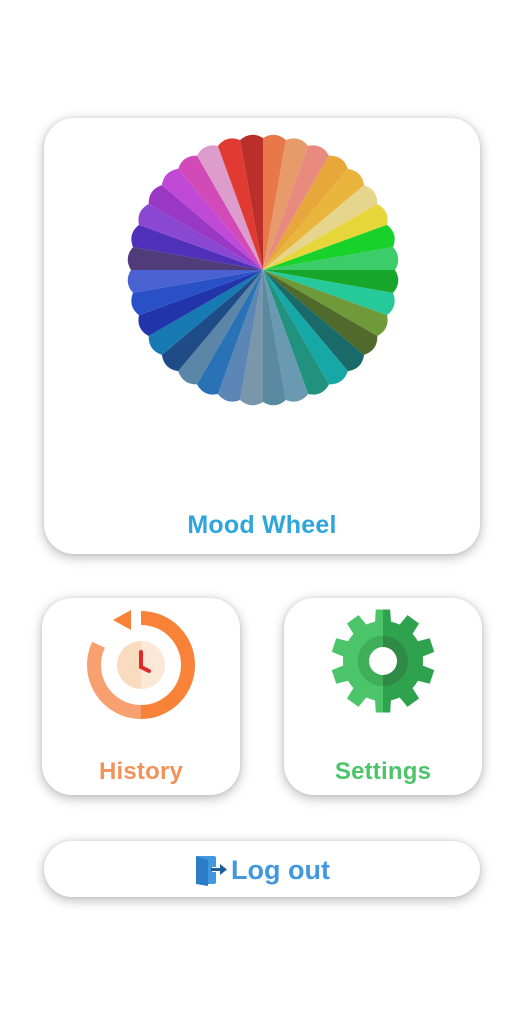  Describe the element at coordinates (141, 664) in the screenshot. I see `history-clock-icon` at that location.